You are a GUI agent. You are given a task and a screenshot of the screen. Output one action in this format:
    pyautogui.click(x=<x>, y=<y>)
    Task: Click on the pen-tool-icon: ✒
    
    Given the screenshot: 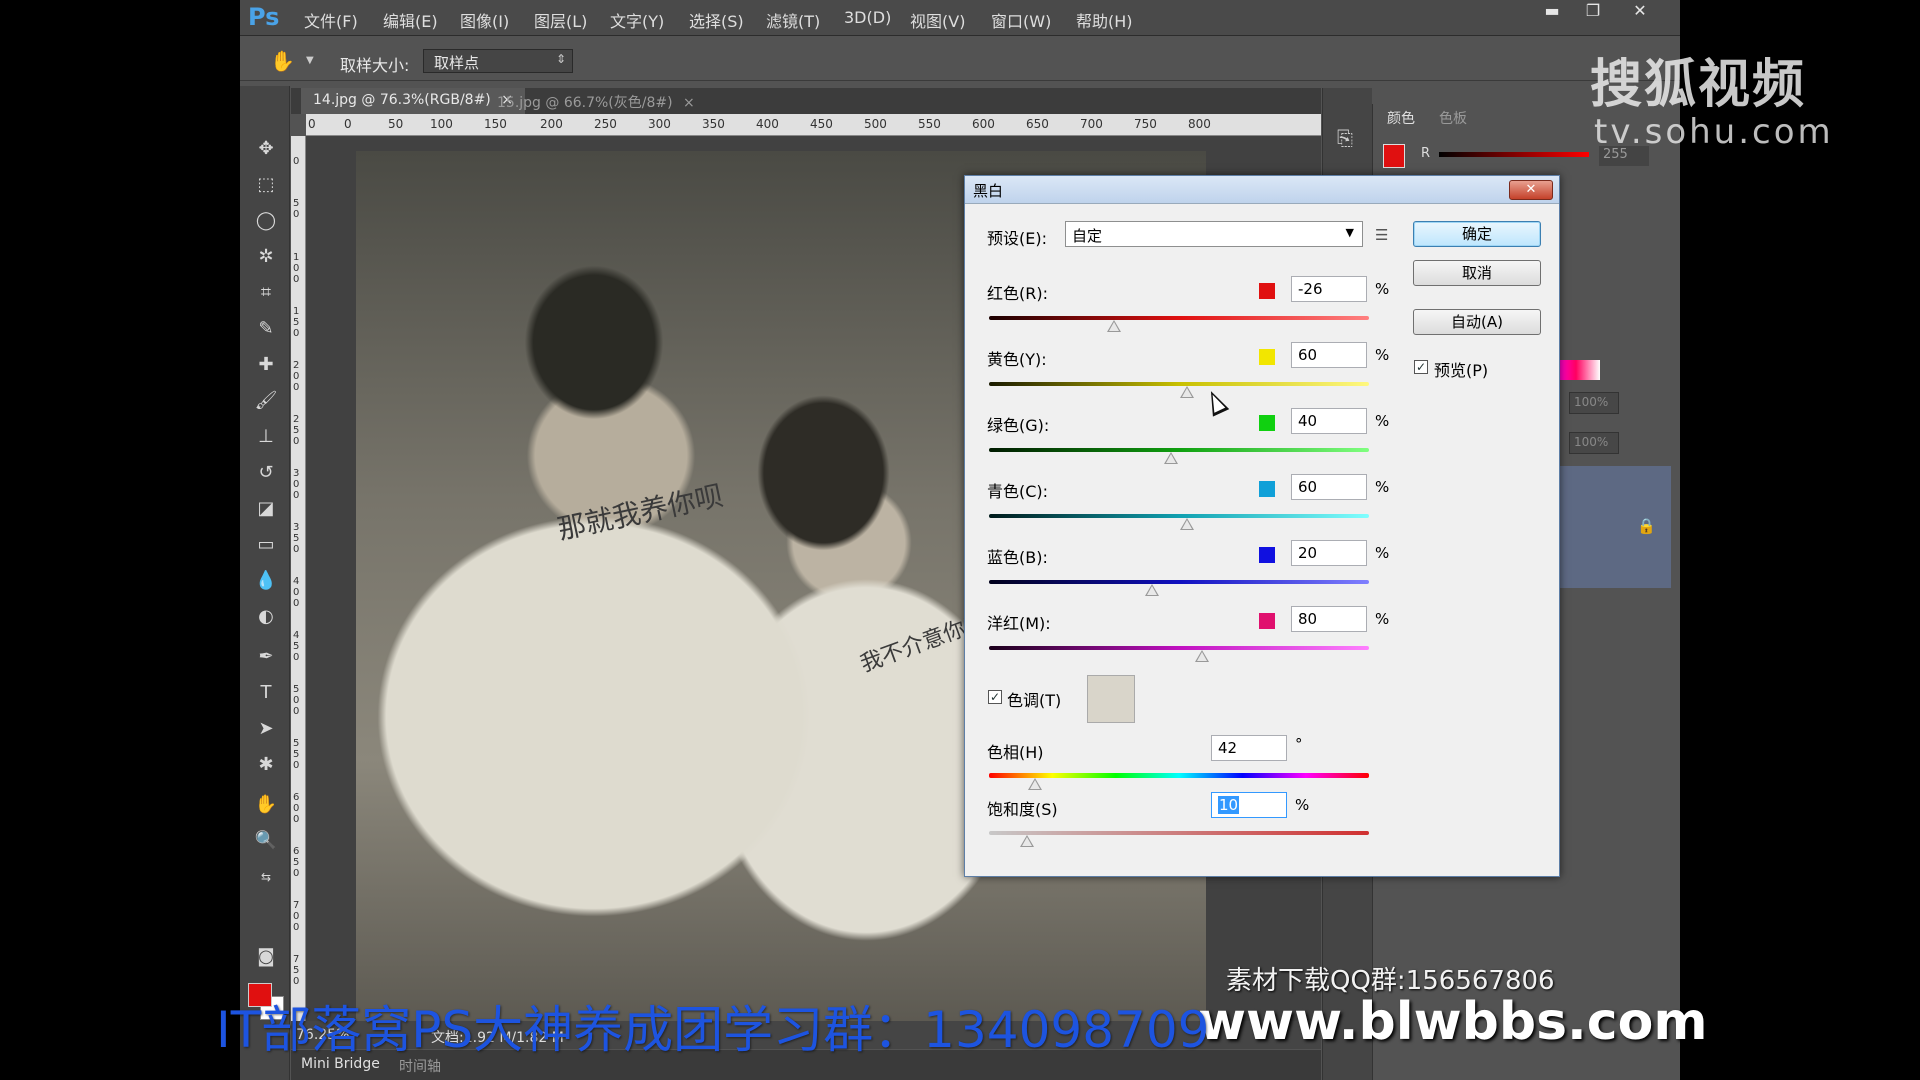 What is the action you would take?
    pyautogui.click(x=266, y=657)
    